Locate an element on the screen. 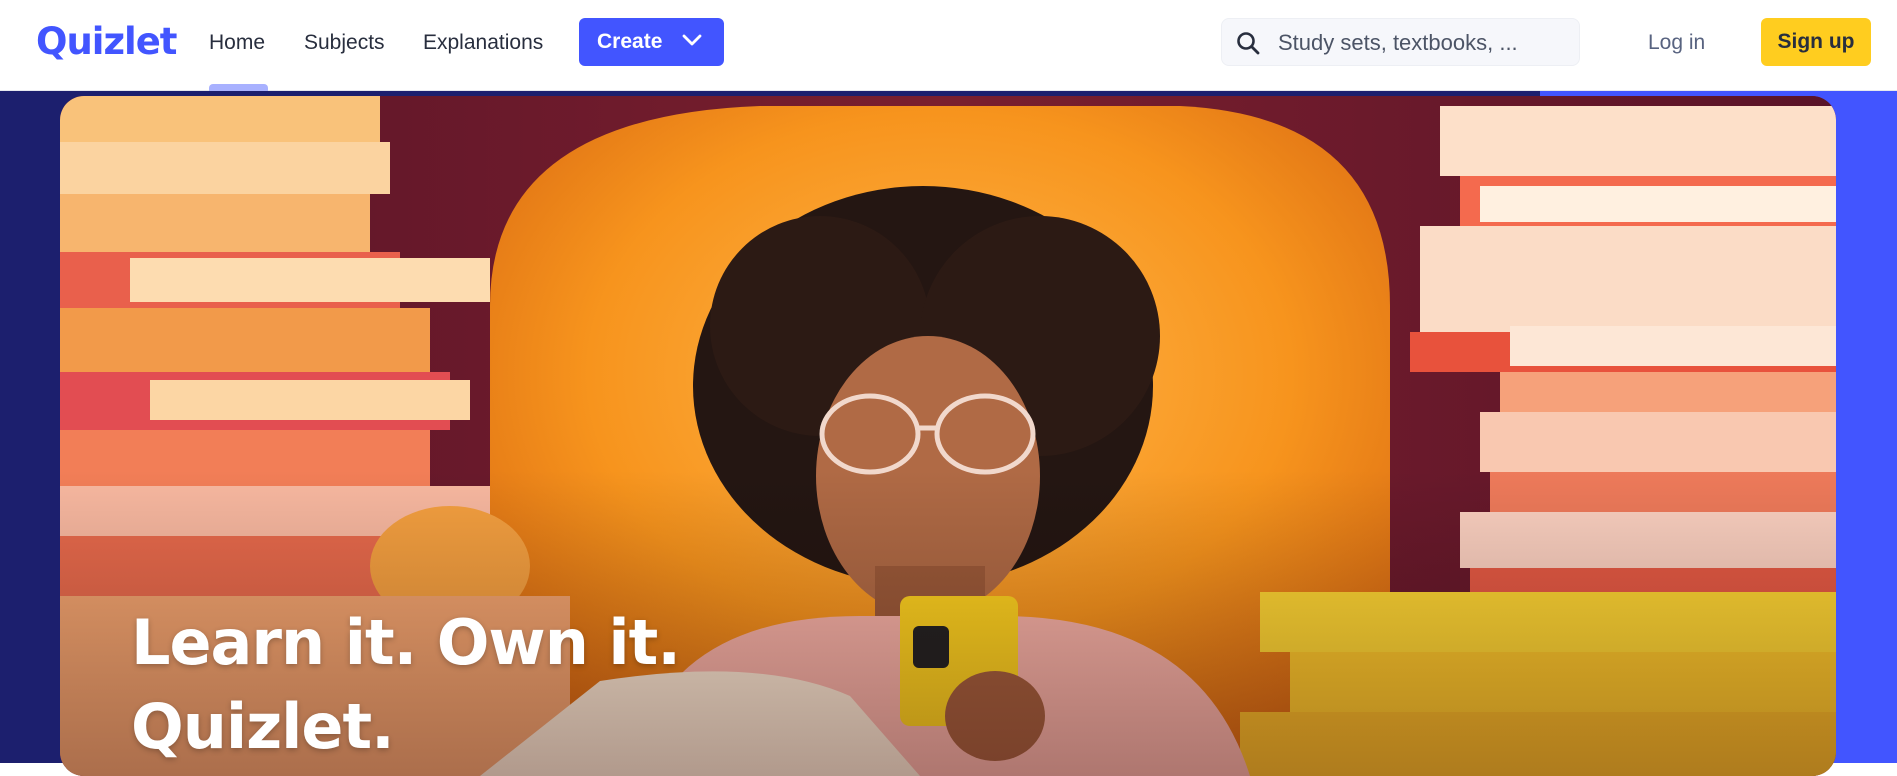  log-in-link: Log in is located at coordinates (1676, 43).